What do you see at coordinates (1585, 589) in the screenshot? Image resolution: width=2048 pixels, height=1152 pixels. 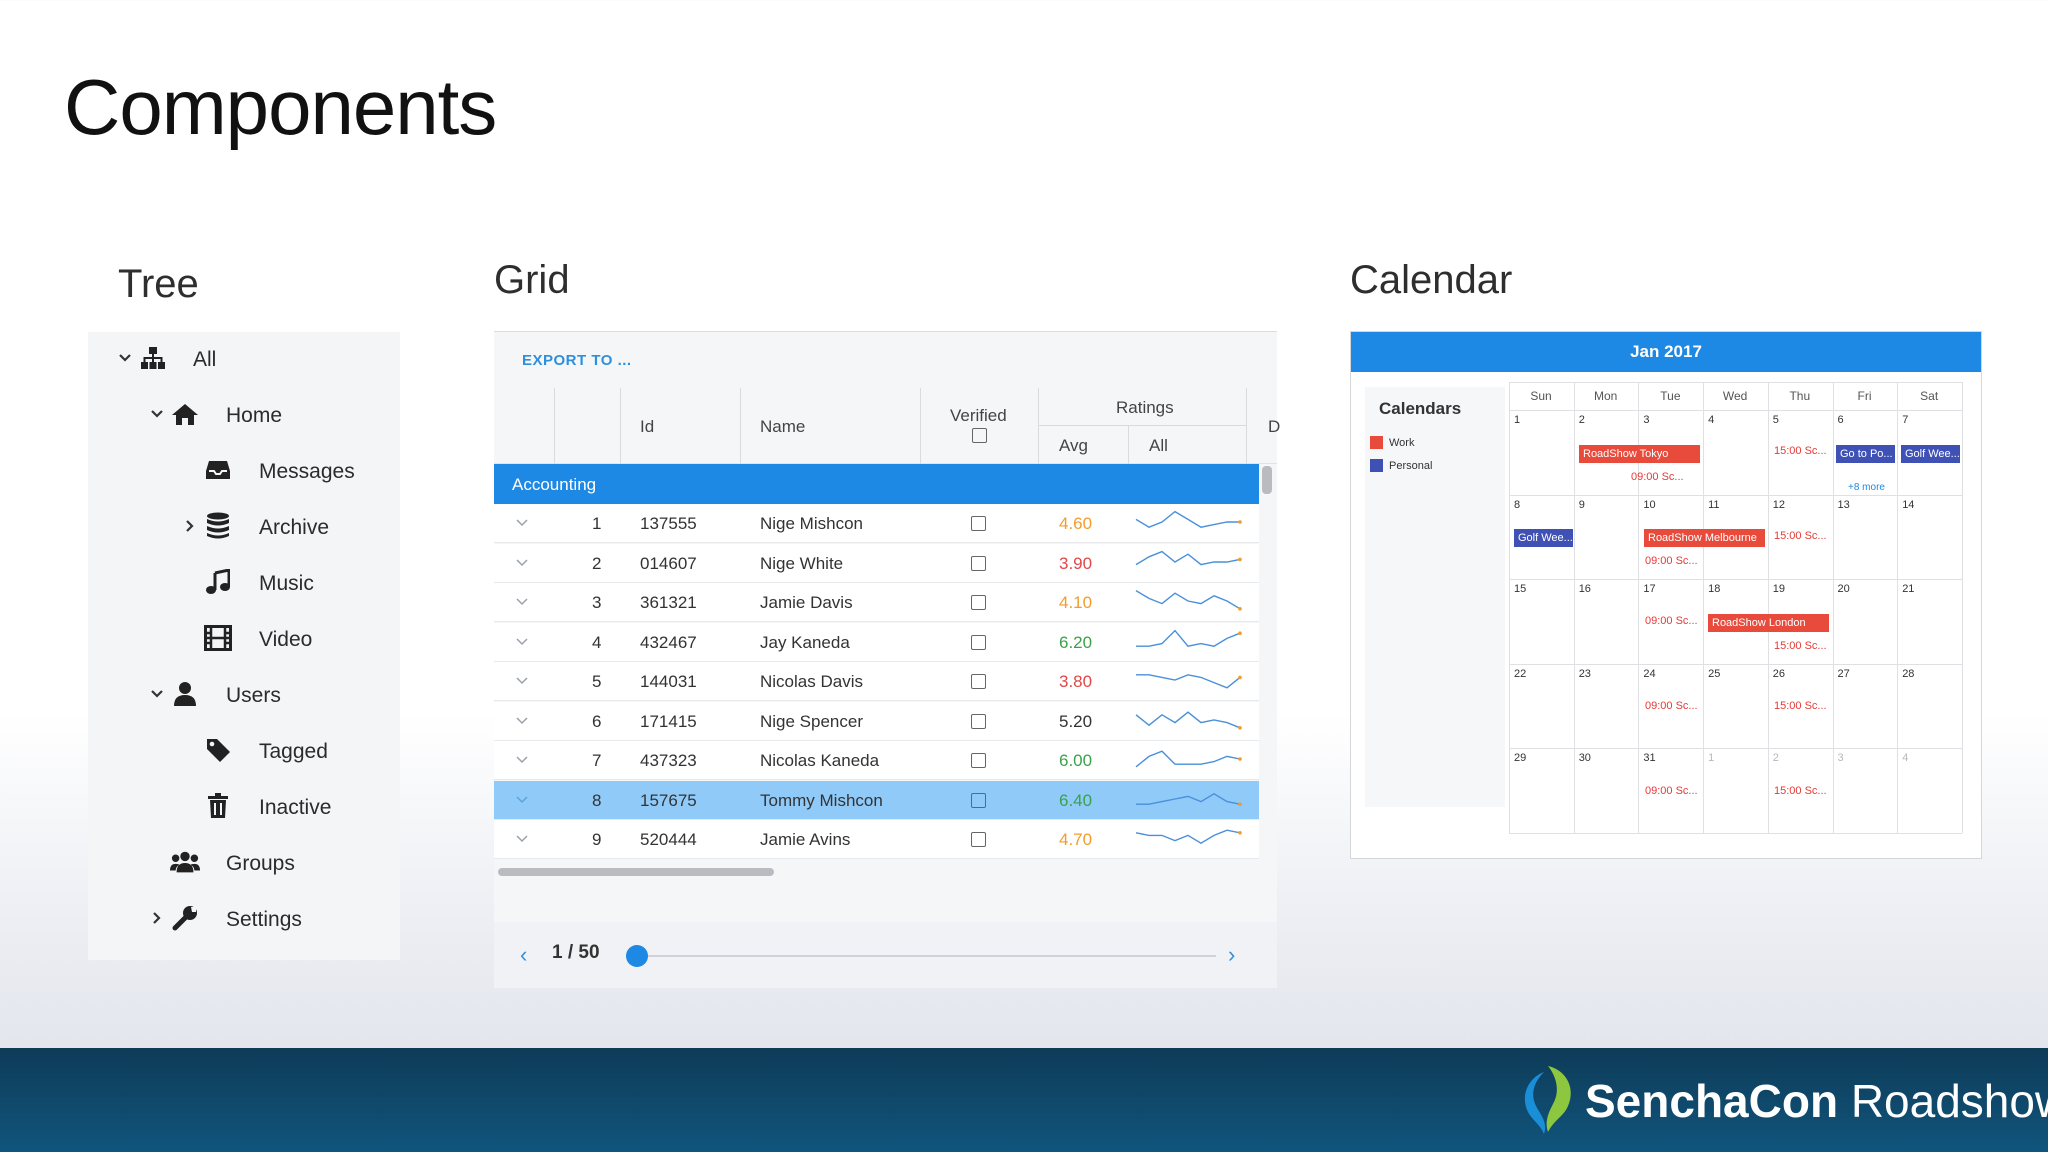 I see `calendar-day-cell: 16` at bounding box center [1585, 589].